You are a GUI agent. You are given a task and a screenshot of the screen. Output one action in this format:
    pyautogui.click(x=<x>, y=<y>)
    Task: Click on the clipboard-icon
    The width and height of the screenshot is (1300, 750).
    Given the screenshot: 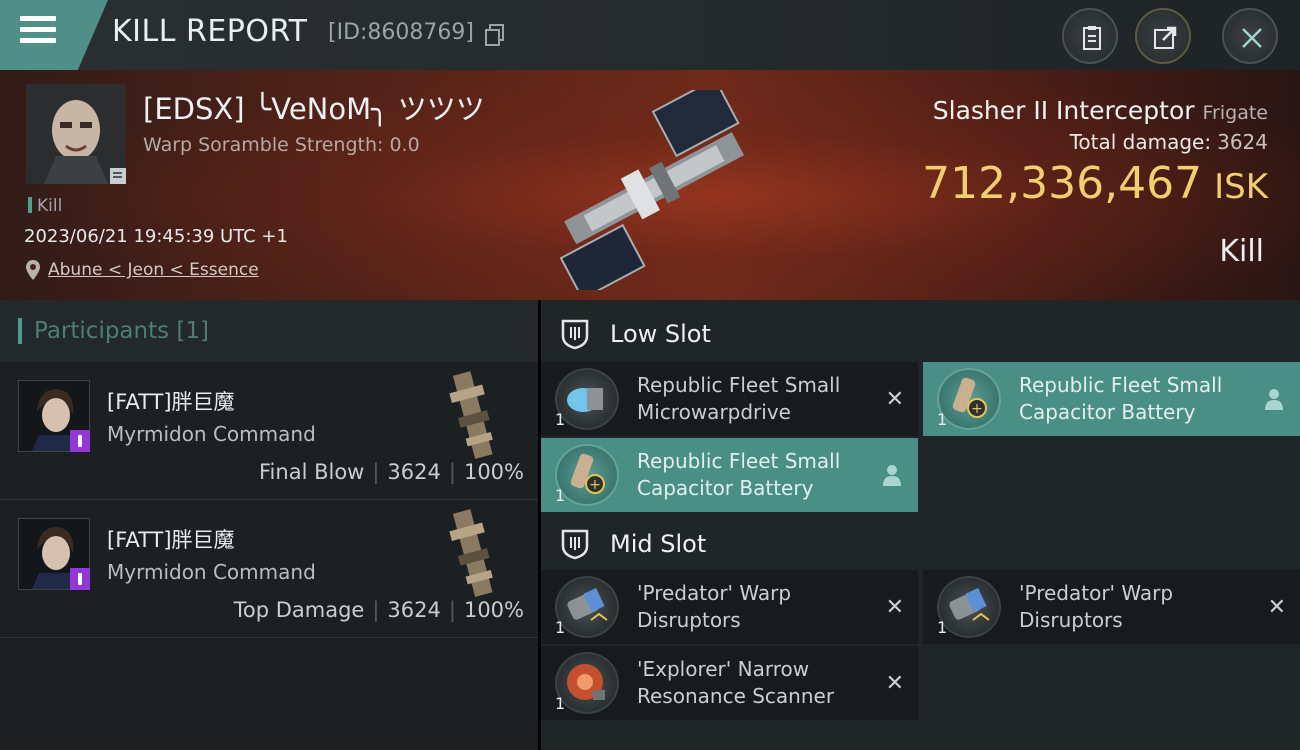 What is the action you would take?
    pyautogui.click(x=1092, y=38)
    